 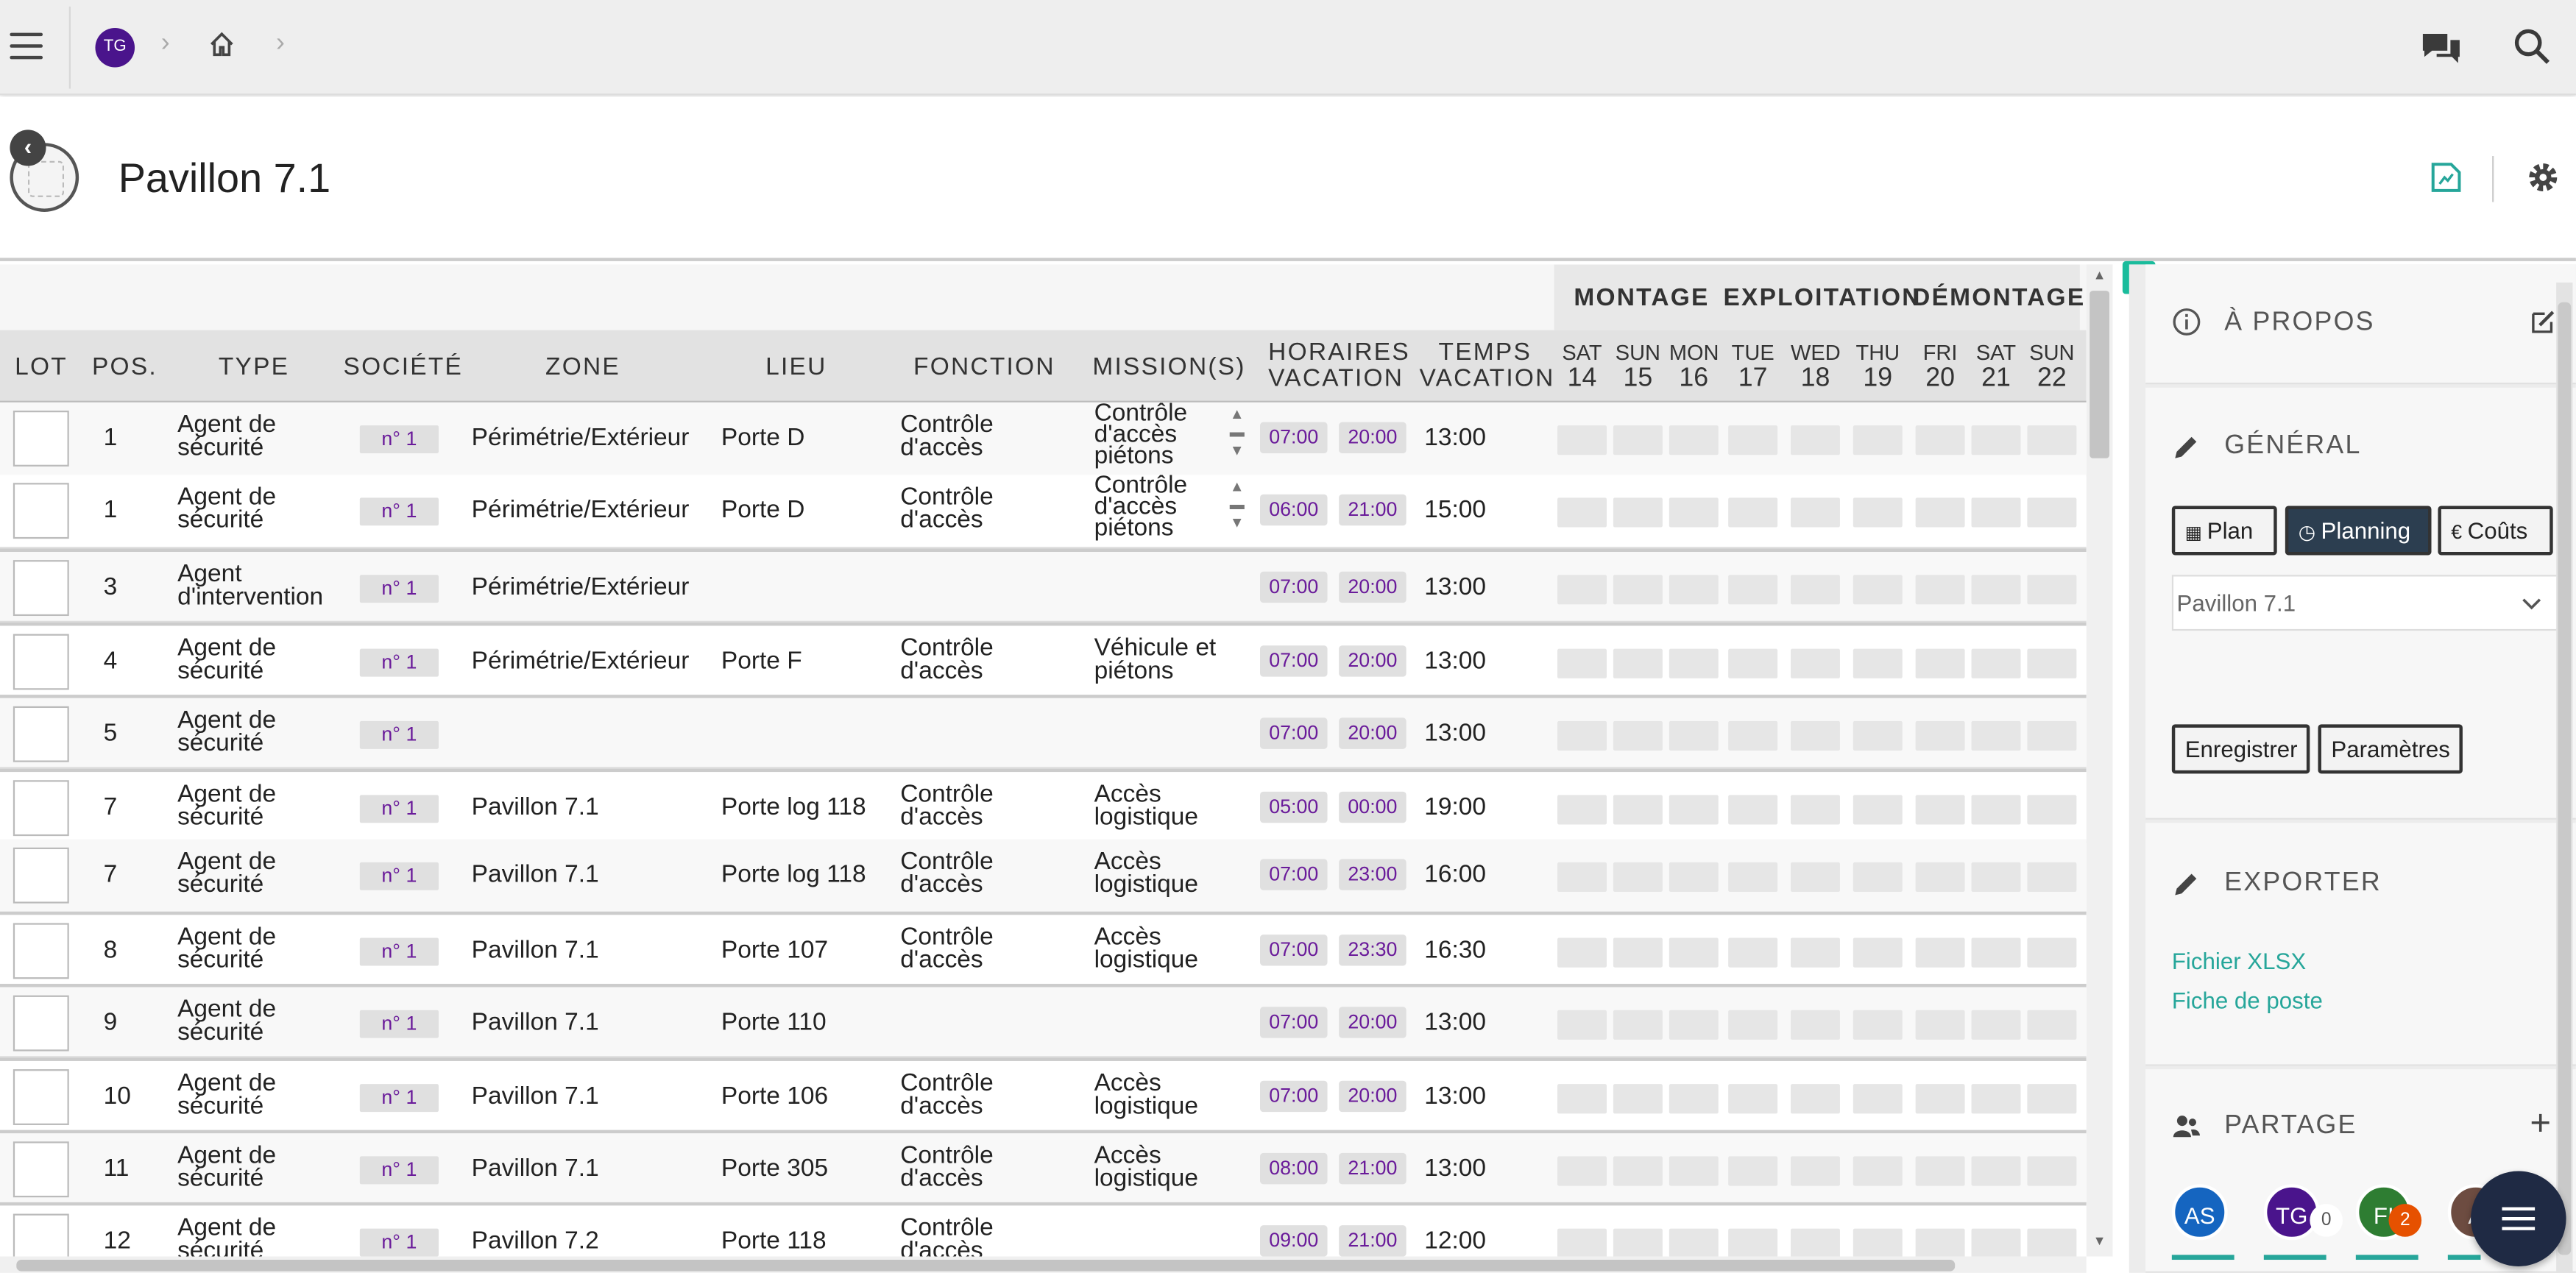 I want to click on gear-icon, so click(x=2543, y=178).